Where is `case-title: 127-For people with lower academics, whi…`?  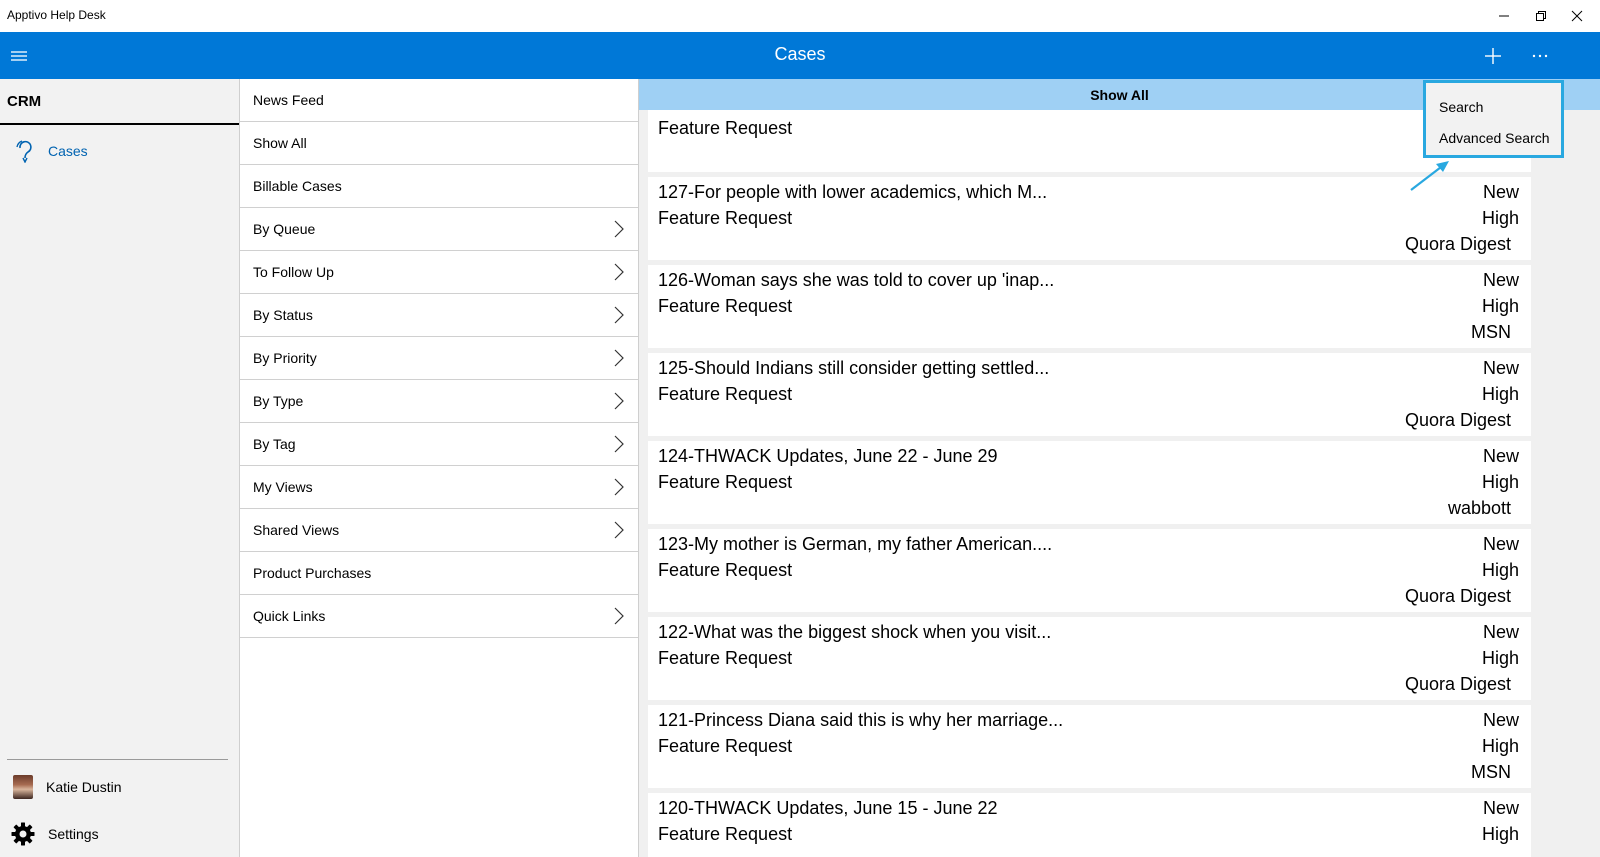
case-title: 127-For people with lower academics, whi… is located at coordinates (853, 192).